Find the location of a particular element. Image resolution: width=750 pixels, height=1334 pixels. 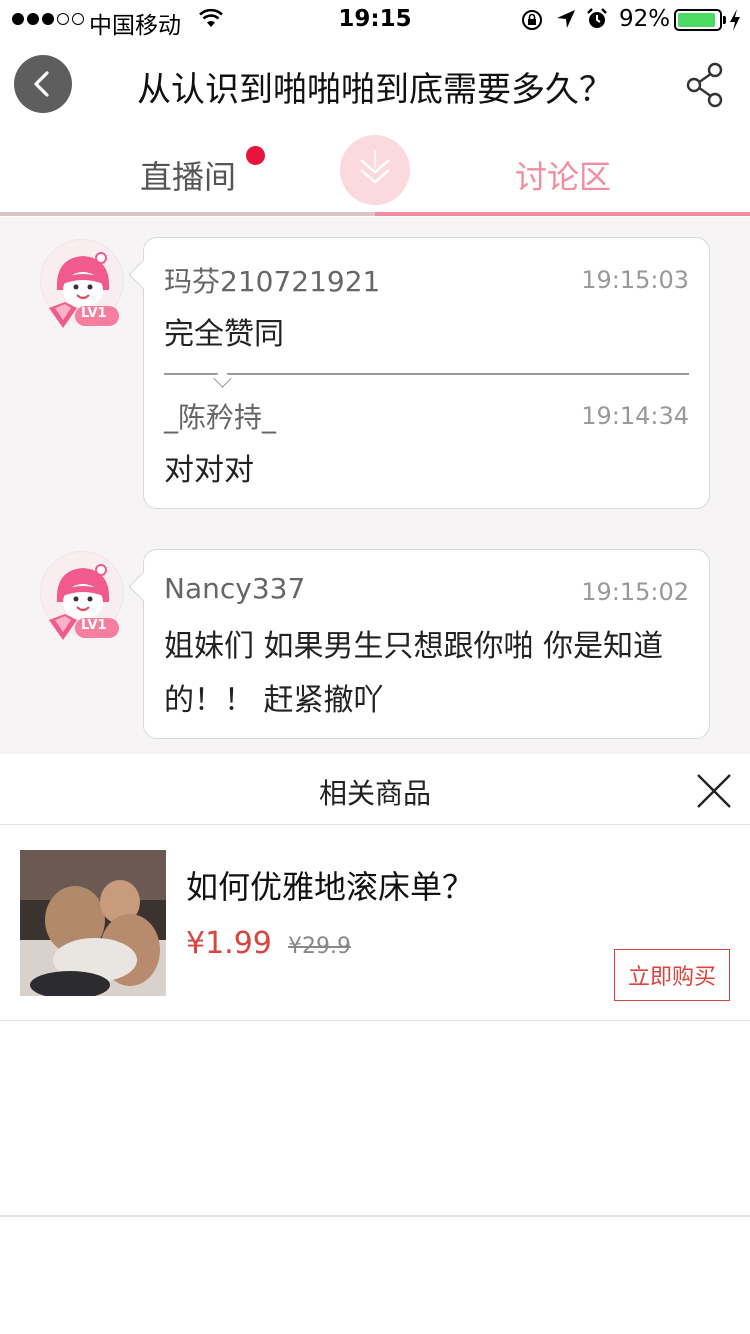

product-card: 如何优雅地滚床单？ ¥1.99 ¥29.9 立即购买 is located at coordinates (375, 923).